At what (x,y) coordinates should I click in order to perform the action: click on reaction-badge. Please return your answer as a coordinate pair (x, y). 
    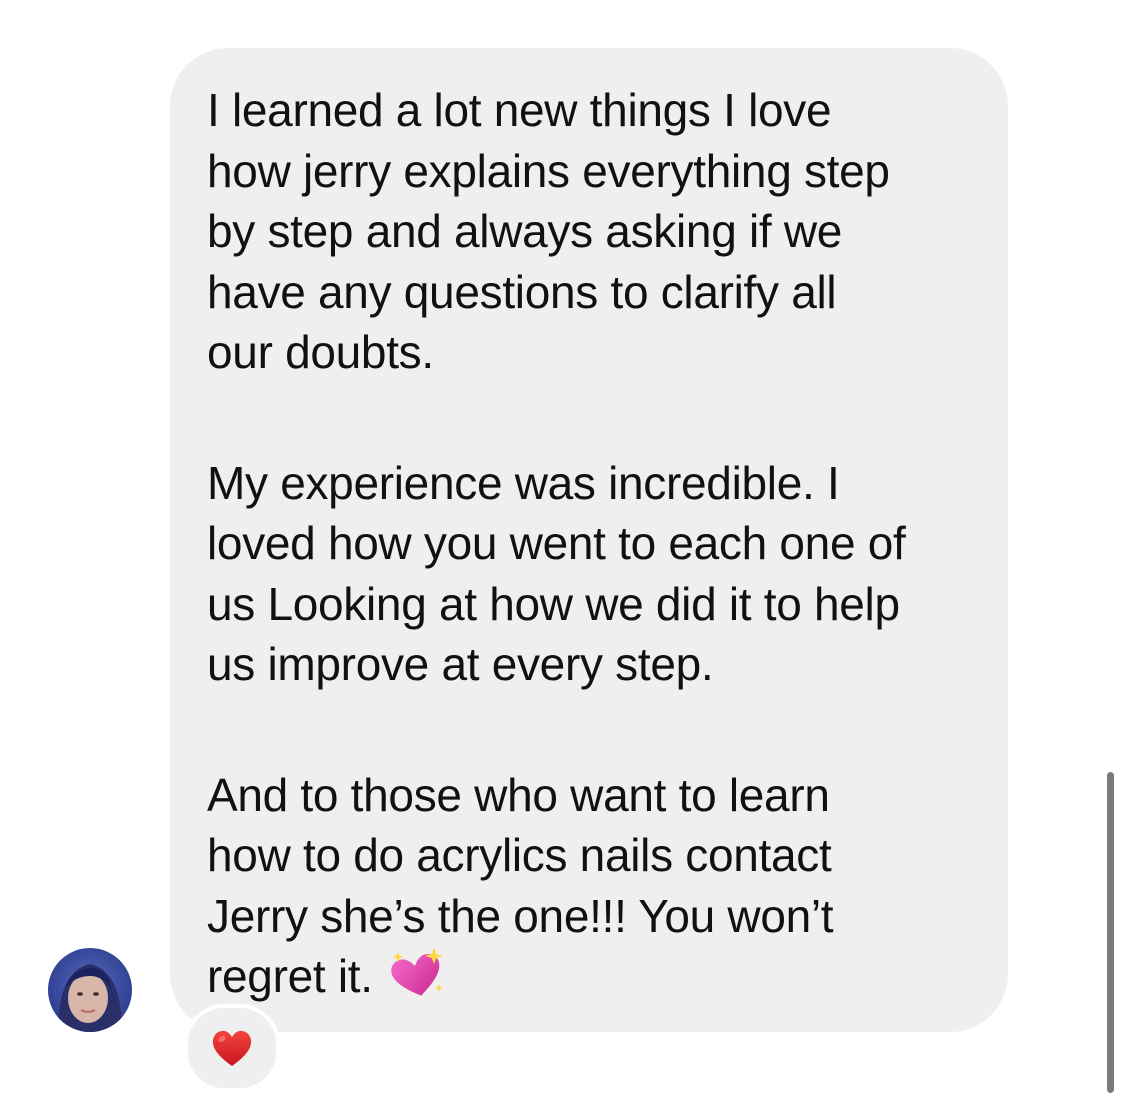
    Looking at the image, I should click on (232, 1048).